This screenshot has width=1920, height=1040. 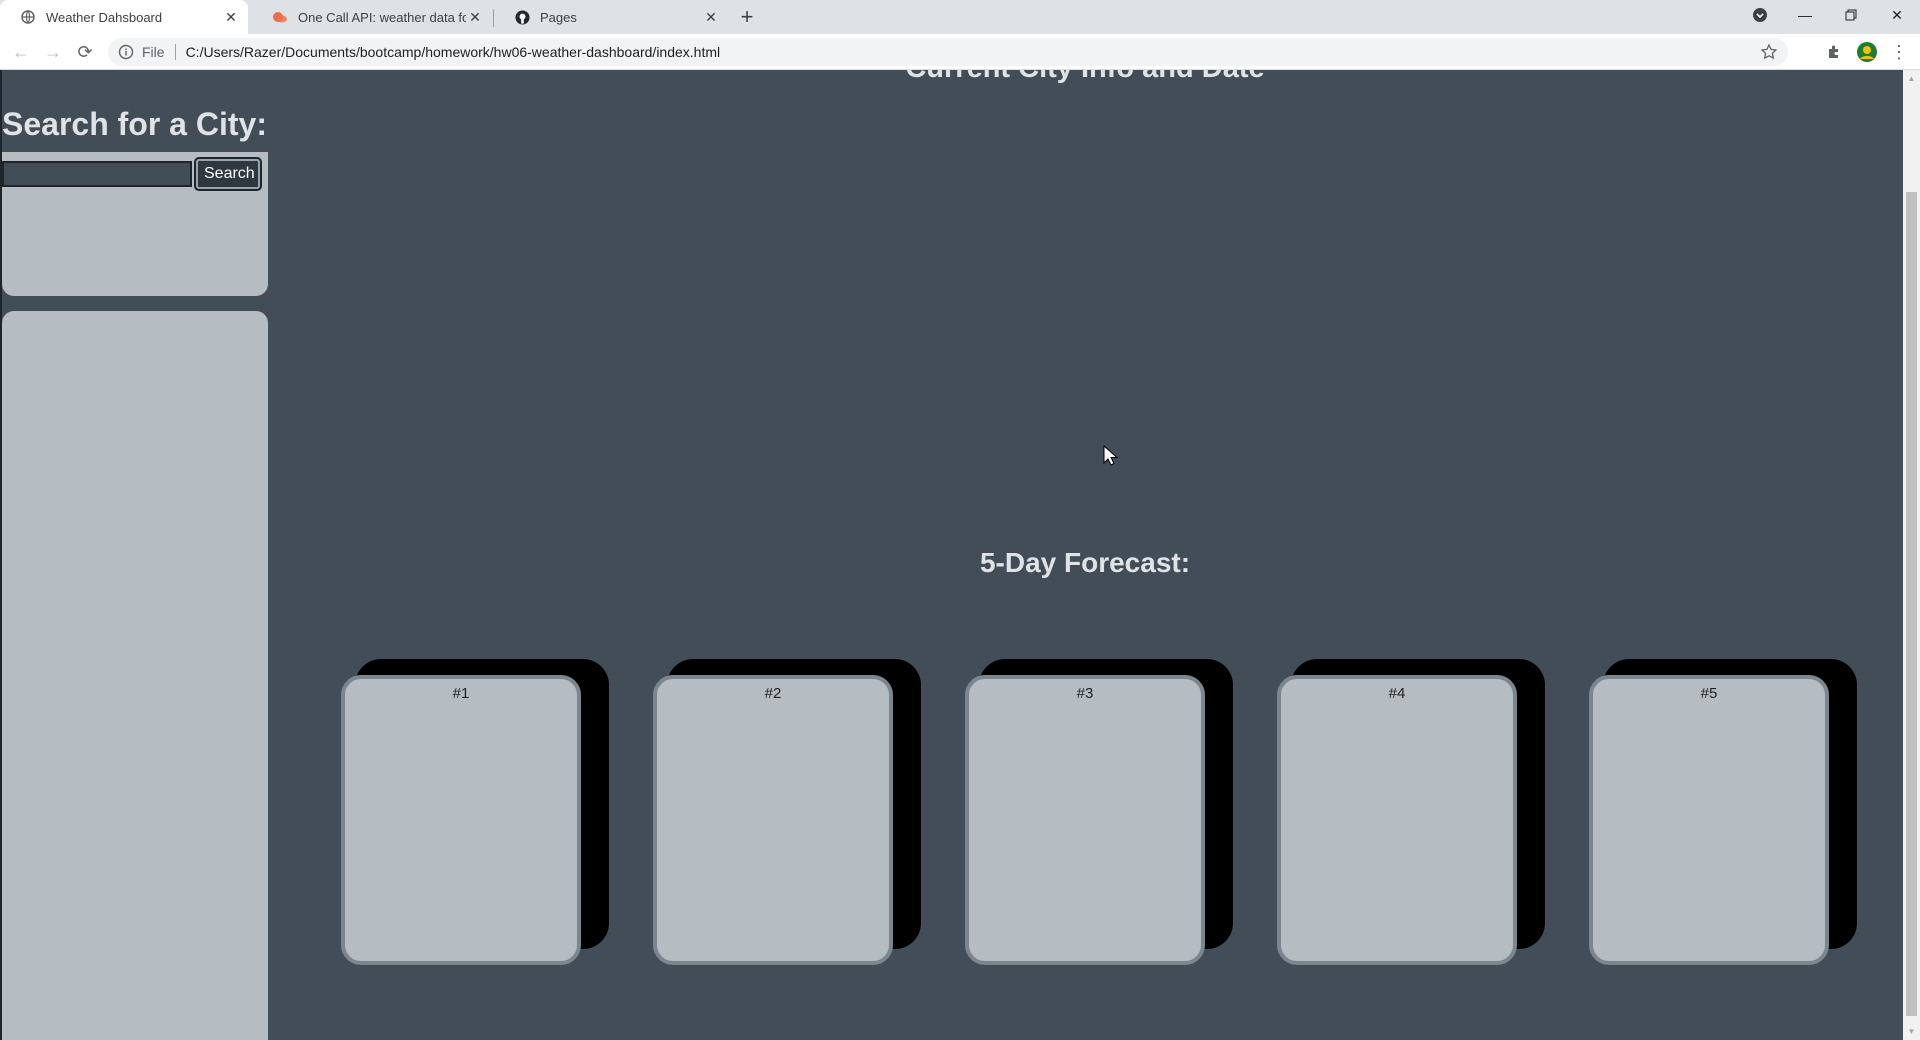 What do you see at coordinates (97, 174) in the screenshot?
I see `city-search-input` at bounding box center [97, 174].